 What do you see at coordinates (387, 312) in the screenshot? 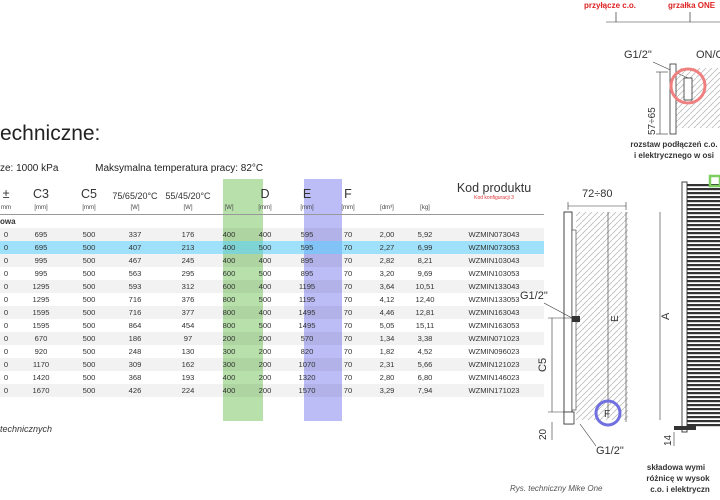
I see `table-cell: 4,46` at bounding box center [387, 312].